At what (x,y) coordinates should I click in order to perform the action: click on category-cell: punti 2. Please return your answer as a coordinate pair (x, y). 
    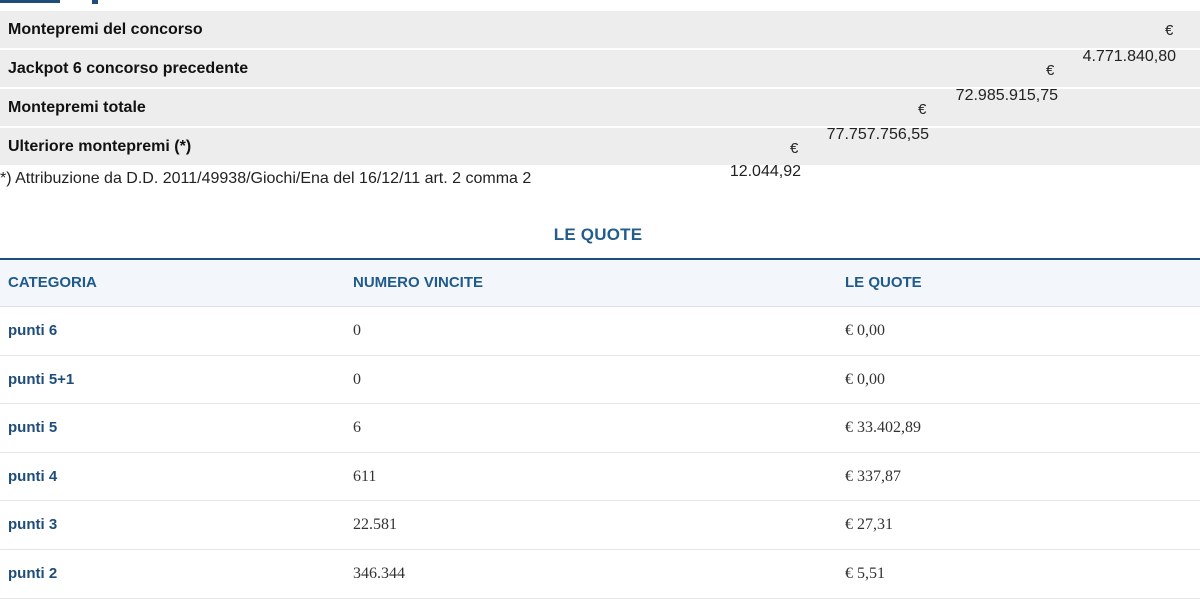
    Looking at the image, I should click on (33, 573).